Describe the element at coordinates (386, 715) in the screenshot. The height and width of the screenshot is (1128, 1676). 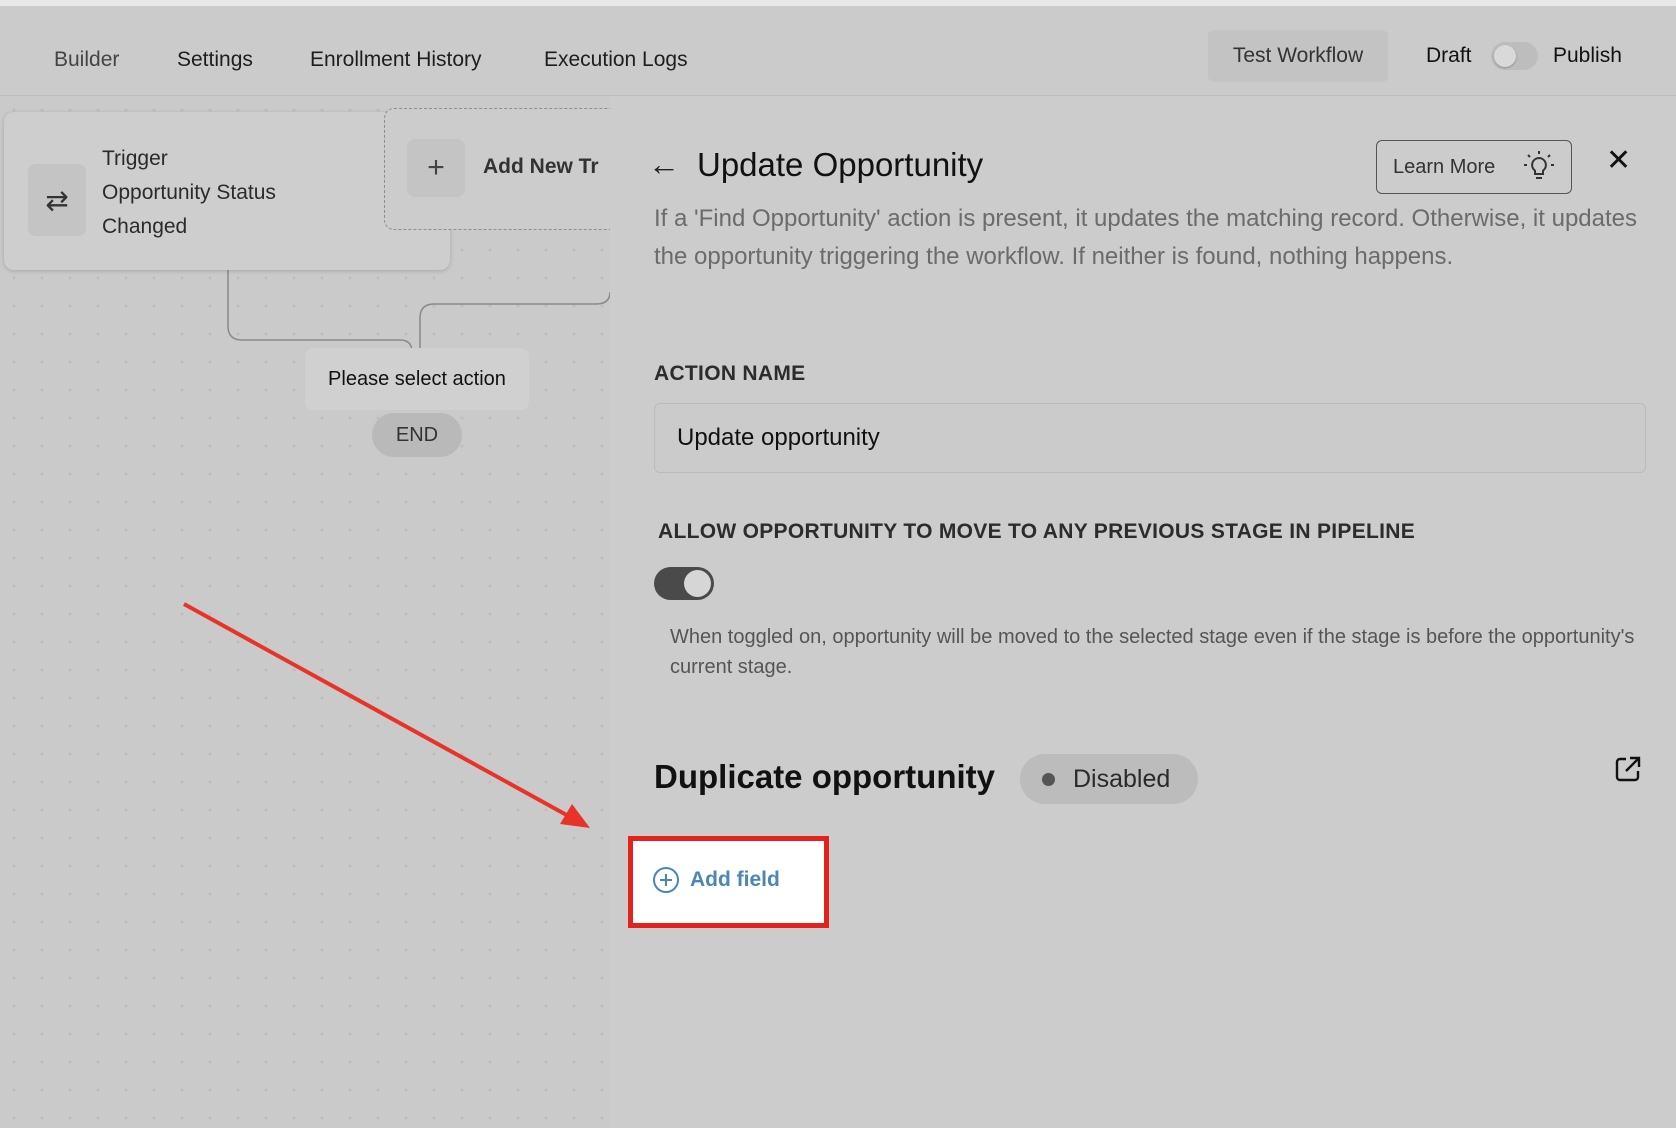
I see `annotation-arrow` at that location.